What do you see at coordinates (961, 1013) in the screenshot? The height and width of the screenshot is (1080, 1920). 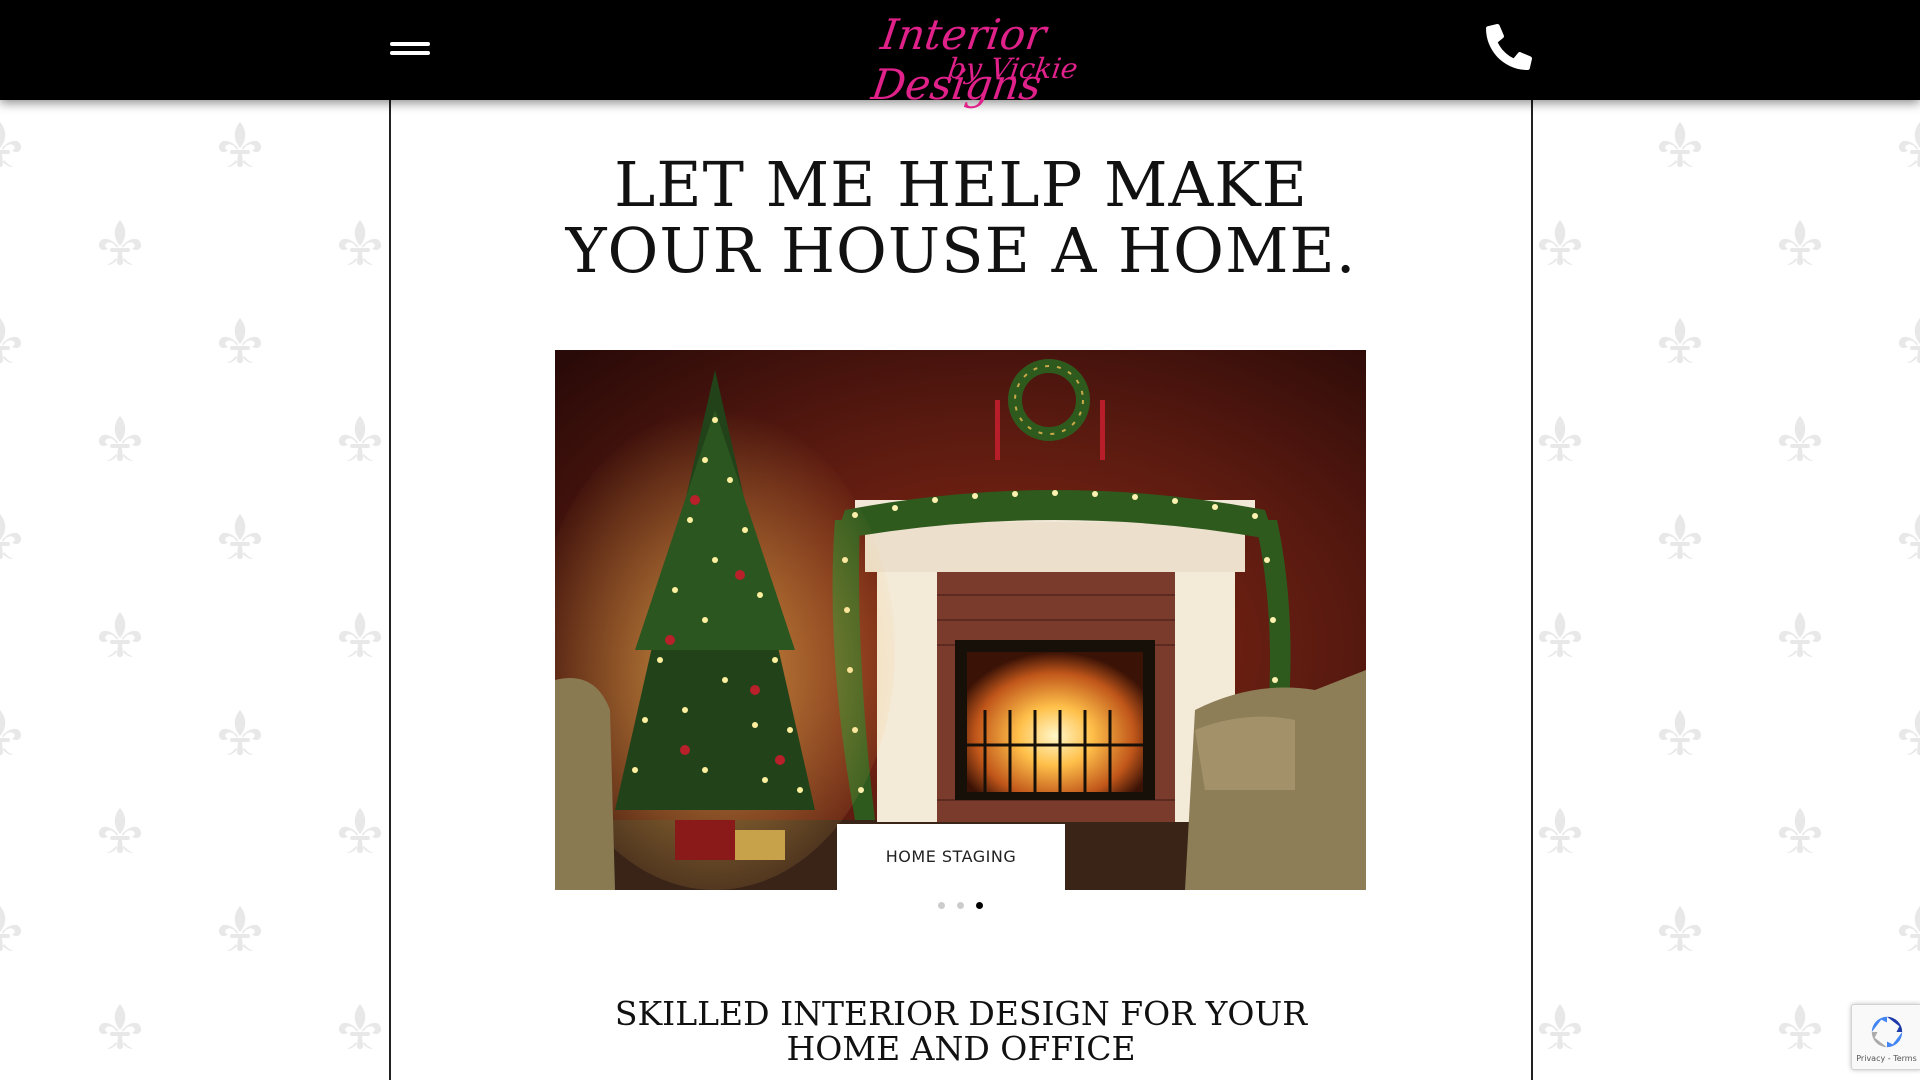 I see `section-title-line-1: SKILLED INTERIOR DESIGN FOR YOUR` at bounding box center [961, 1013].